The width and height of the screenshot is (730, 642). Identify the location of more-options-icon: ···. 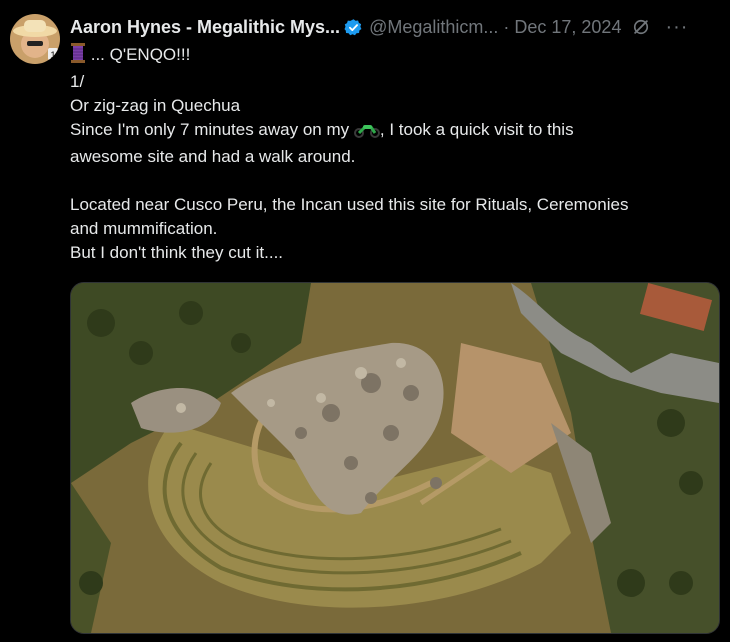
(676, 27).